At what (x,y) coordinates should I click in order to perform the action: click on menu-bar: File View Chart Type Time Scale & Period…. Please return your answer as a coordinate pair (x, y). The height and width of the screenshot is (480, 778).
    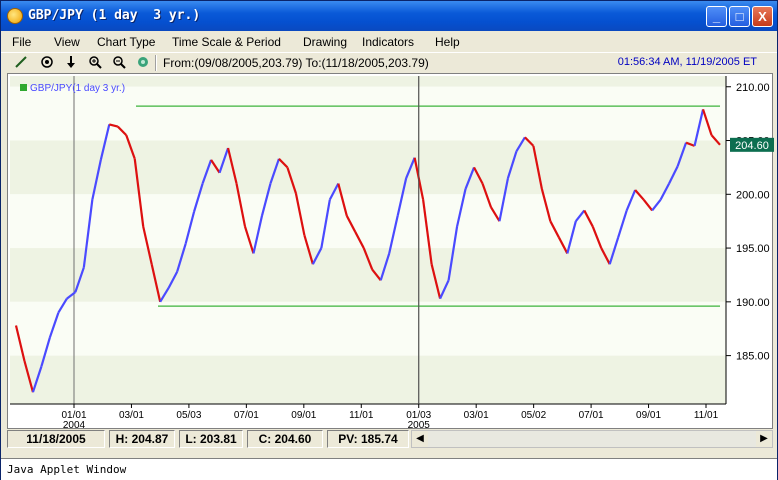
    Looking at the image, I should click on (389, 42).